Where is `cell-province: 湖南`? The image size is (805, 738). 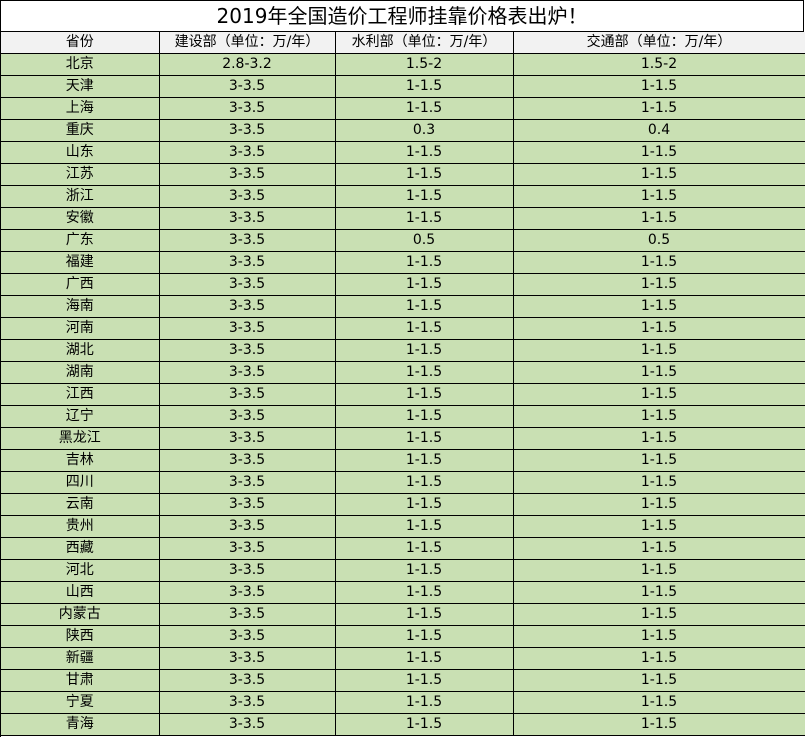 cell-province: 湖南 is located at coordinates (80, 372).